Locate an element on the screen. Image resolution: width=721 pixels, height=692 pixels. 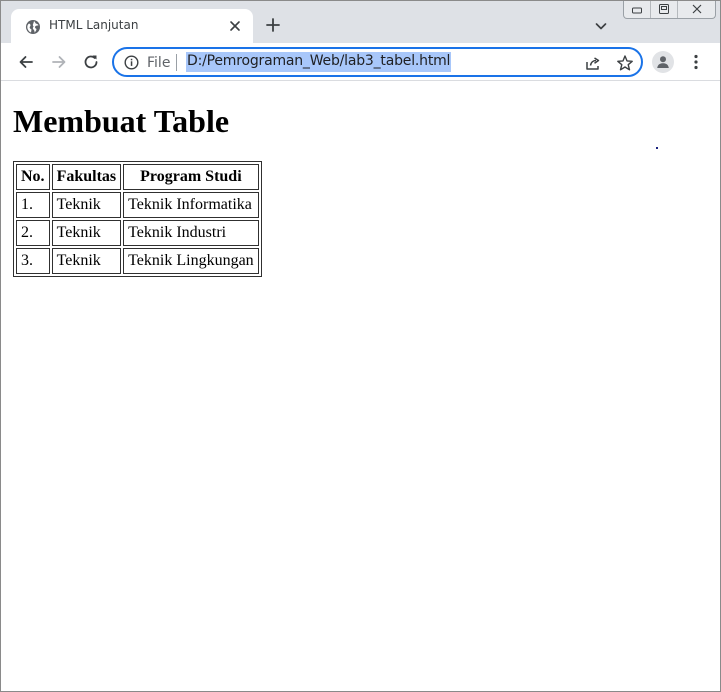
profile-avatar-icon is located at coordinates (663, 62).